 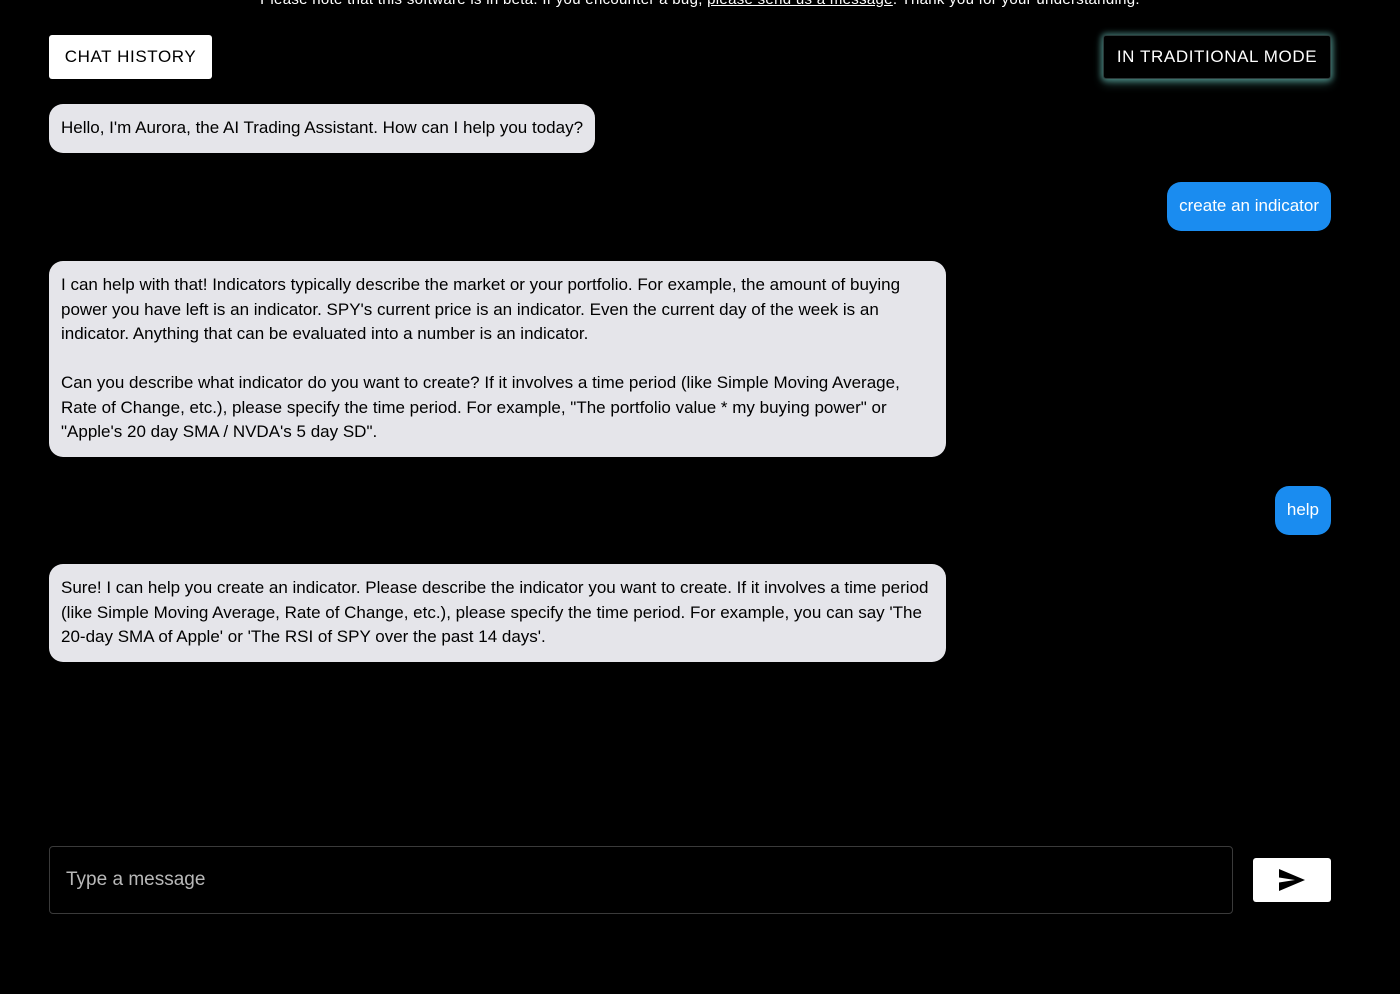 I want to click on send-icon, so click(x=1292, y=880).